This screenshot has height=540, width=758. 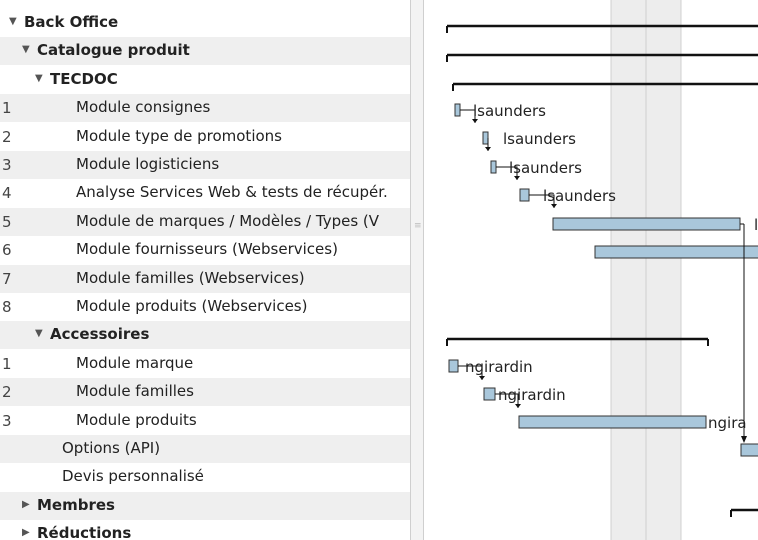 What do you see at coordinates (135, 362) in the screenshot?
I see `task-label: Module marque` at bounding box center [135, 362].